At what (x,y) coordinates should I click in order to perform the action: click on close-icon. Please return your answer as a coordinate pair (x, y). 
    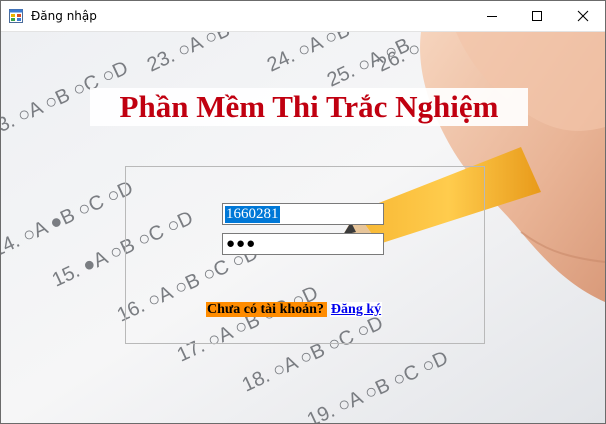
    Looking at the image, I should click on (582, 16).